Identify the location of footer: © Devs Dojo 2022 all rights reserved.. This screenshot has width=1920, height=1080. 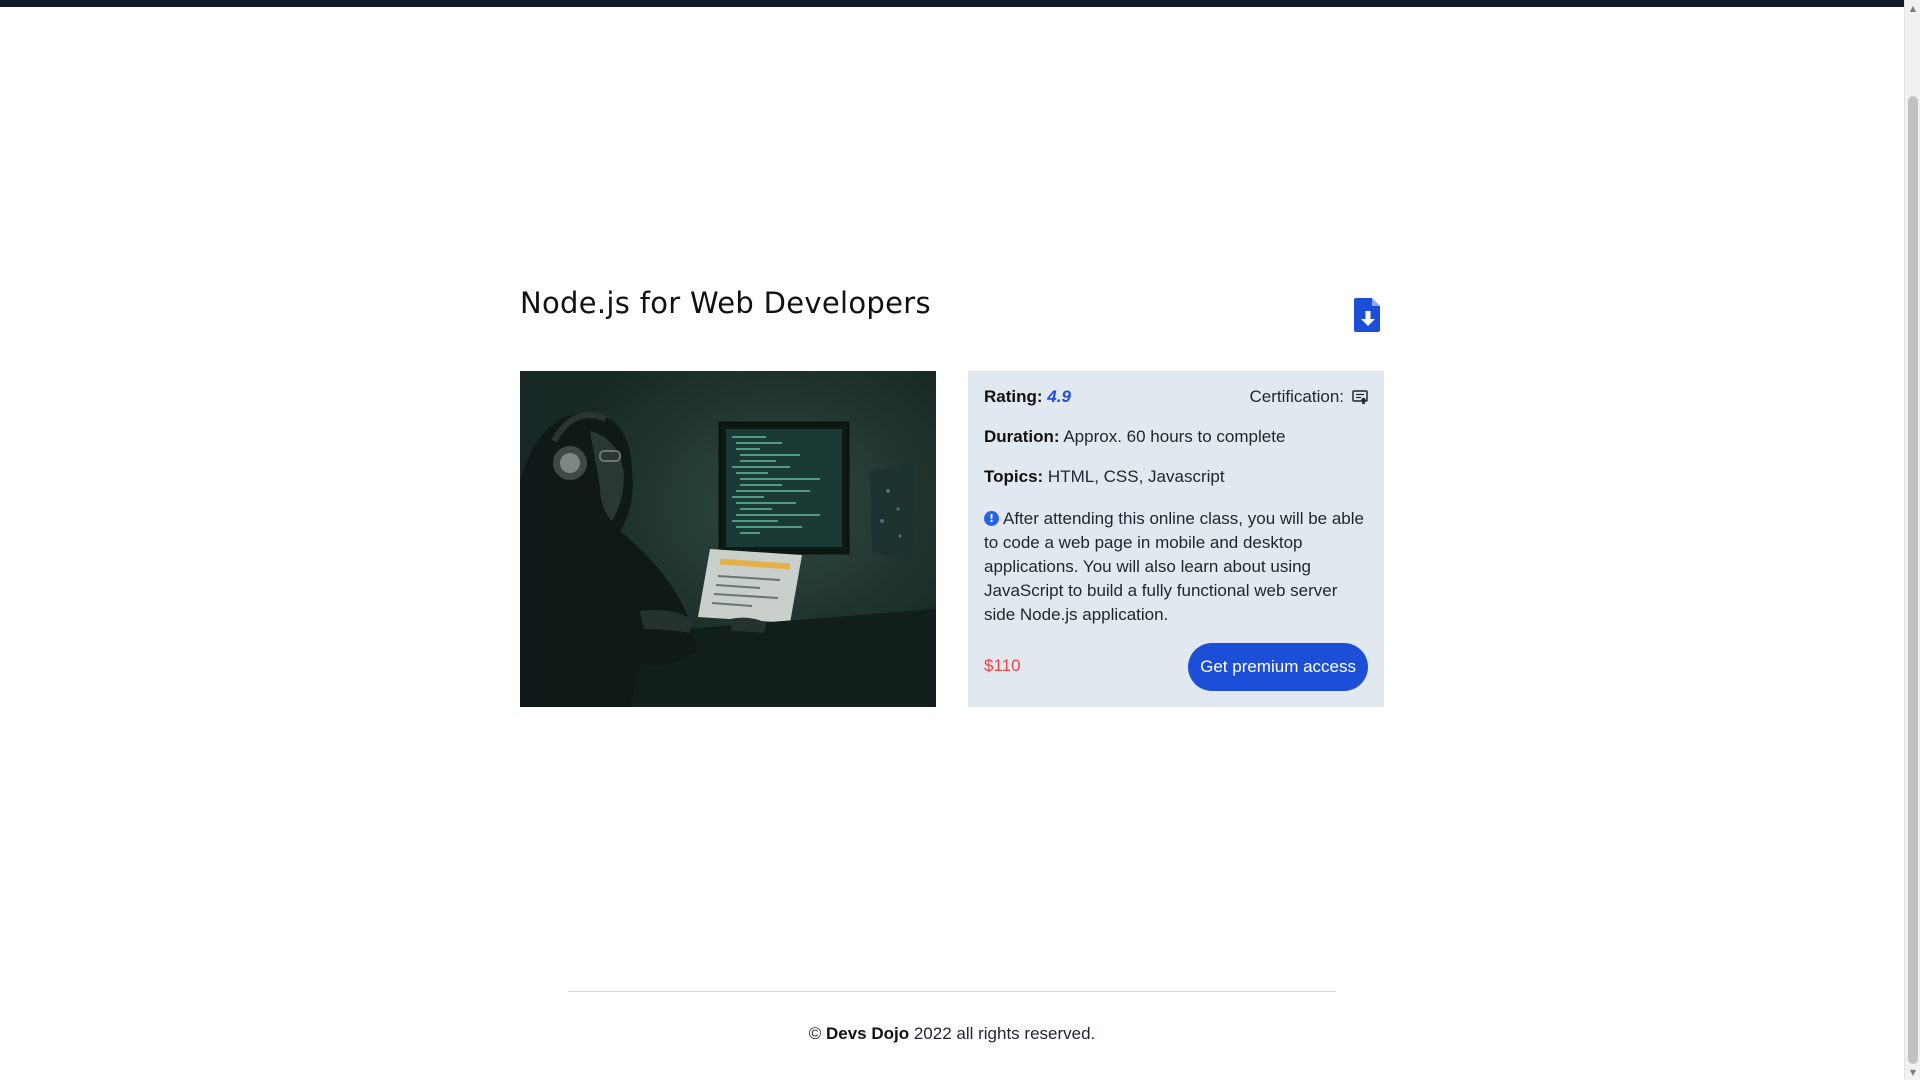
(952, 1034).